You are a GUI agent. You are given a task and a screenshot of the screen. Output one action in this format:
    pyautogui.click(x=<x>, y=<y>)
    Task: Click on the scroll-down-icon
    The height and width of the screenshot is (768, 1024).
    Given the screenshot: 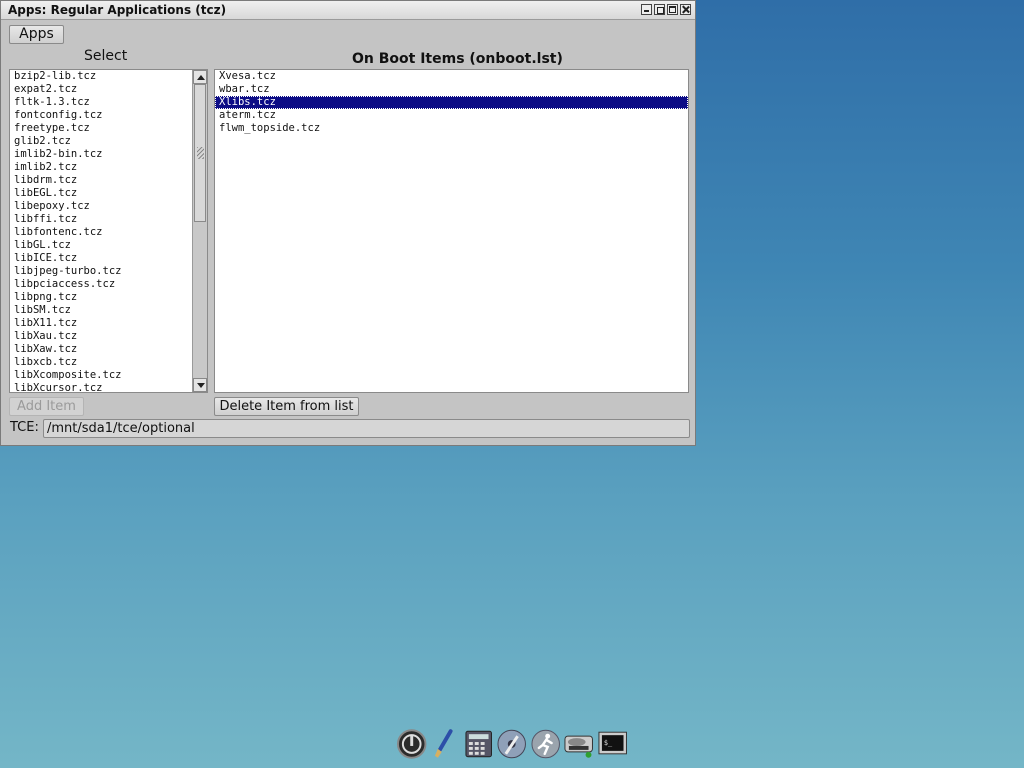 What is the action you would take?
    pyautogui.click(x=200, y=385)
    